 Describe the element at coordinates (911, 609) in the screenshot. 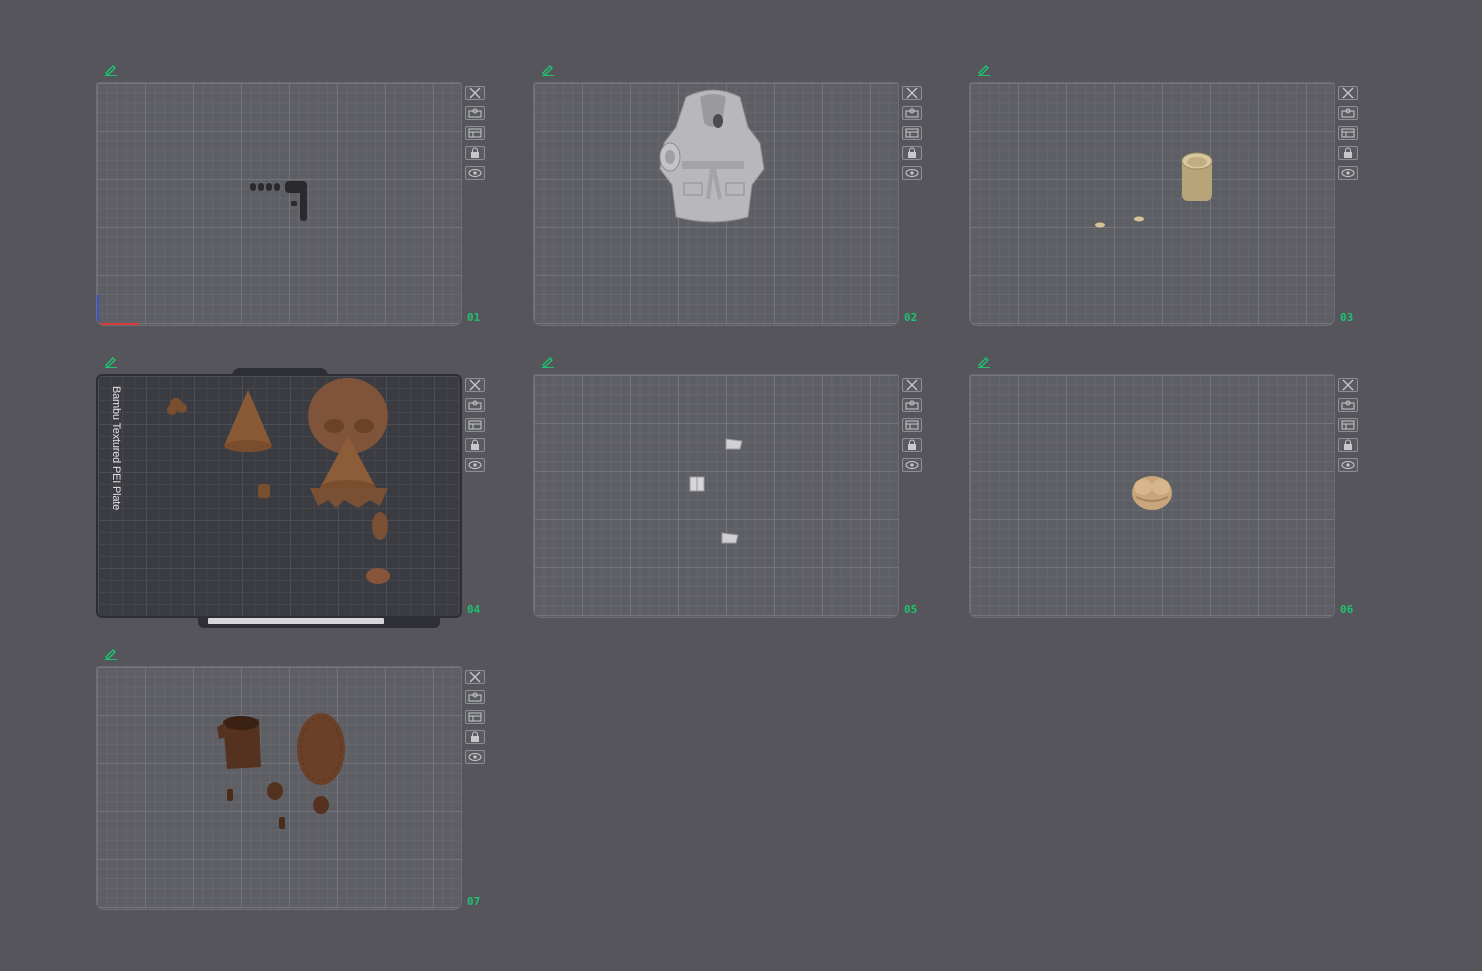

I see `plate-number: 05` at that location.